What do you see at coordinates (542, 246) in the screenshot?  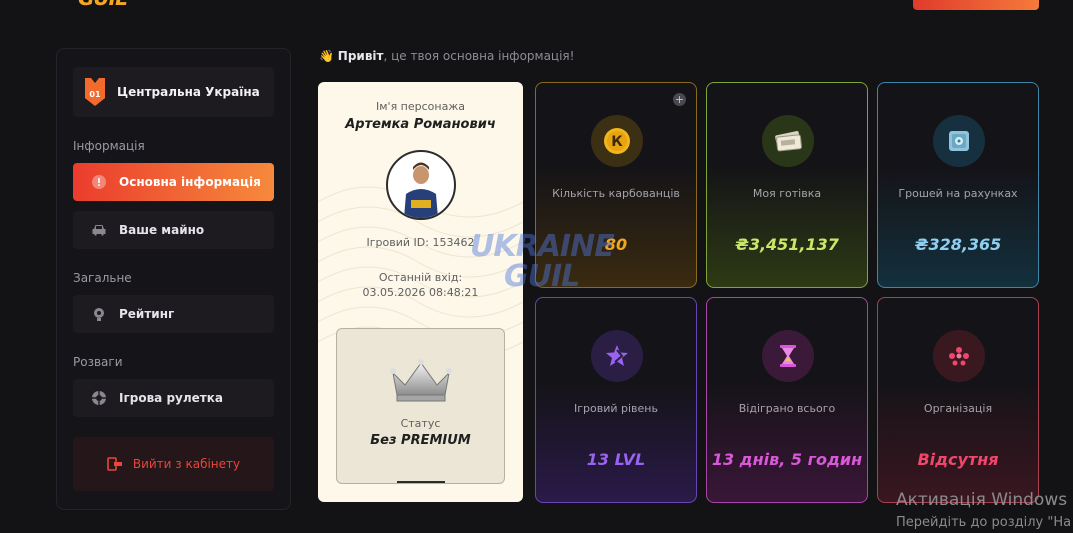 I see `watermark-line1: UKRAINE` at bounding box center [542, 246].